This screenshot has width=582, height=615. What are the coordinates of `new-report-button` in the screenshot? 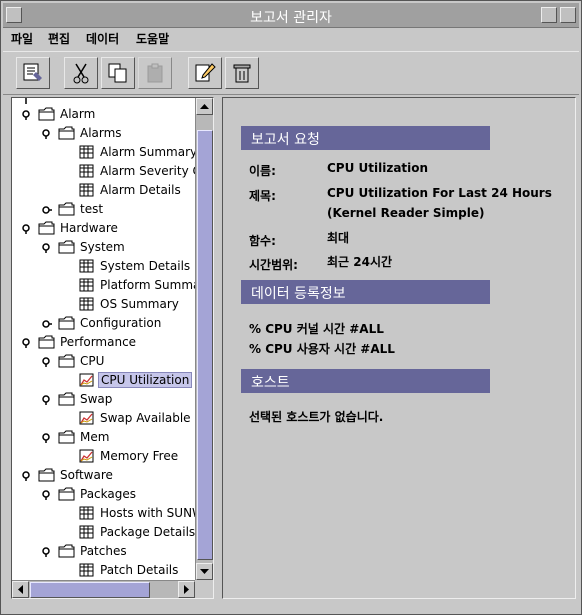 It's located at (33, 73).